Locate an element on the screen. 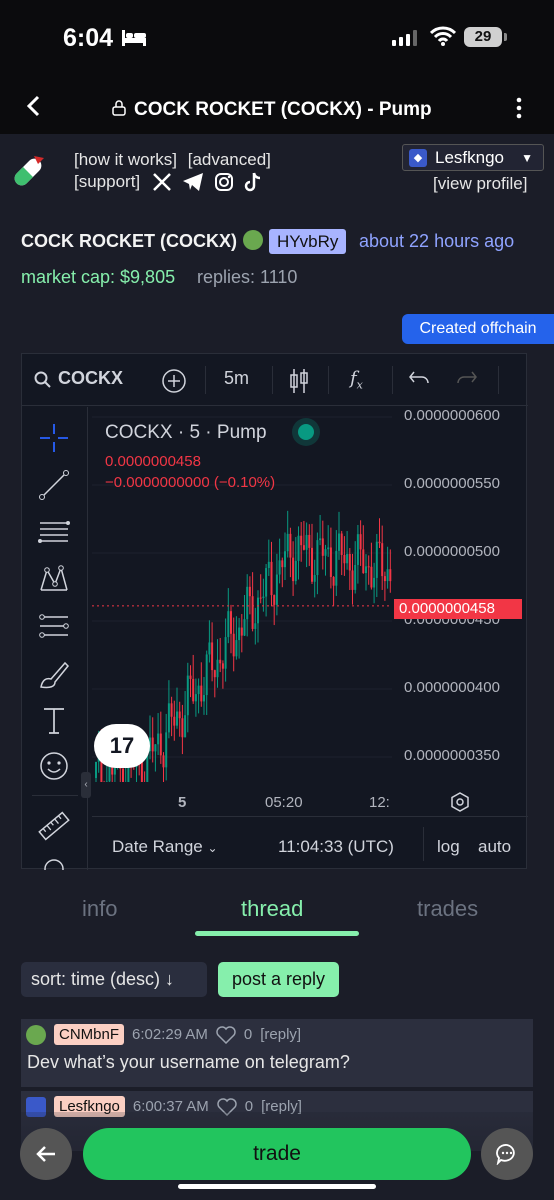 The image size is (554, 1200). zoom-icon is located at coordinates (54, 862).